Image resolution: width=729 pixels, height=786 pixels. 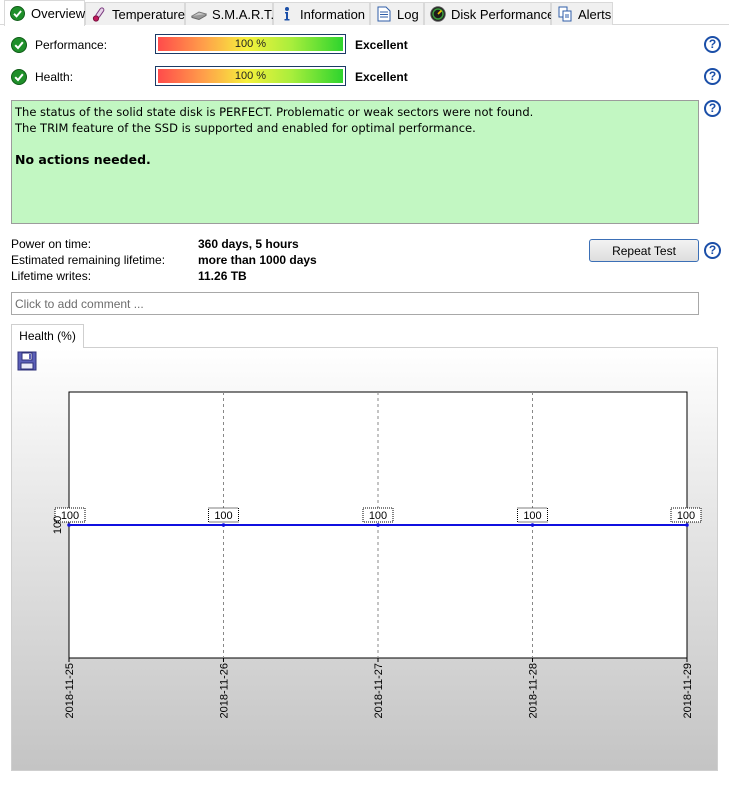 What do you see at coordinates (379, 690) in the screenshot?
I see `x-tick-label: 2018-11-27` at bounding box center [379, 690].